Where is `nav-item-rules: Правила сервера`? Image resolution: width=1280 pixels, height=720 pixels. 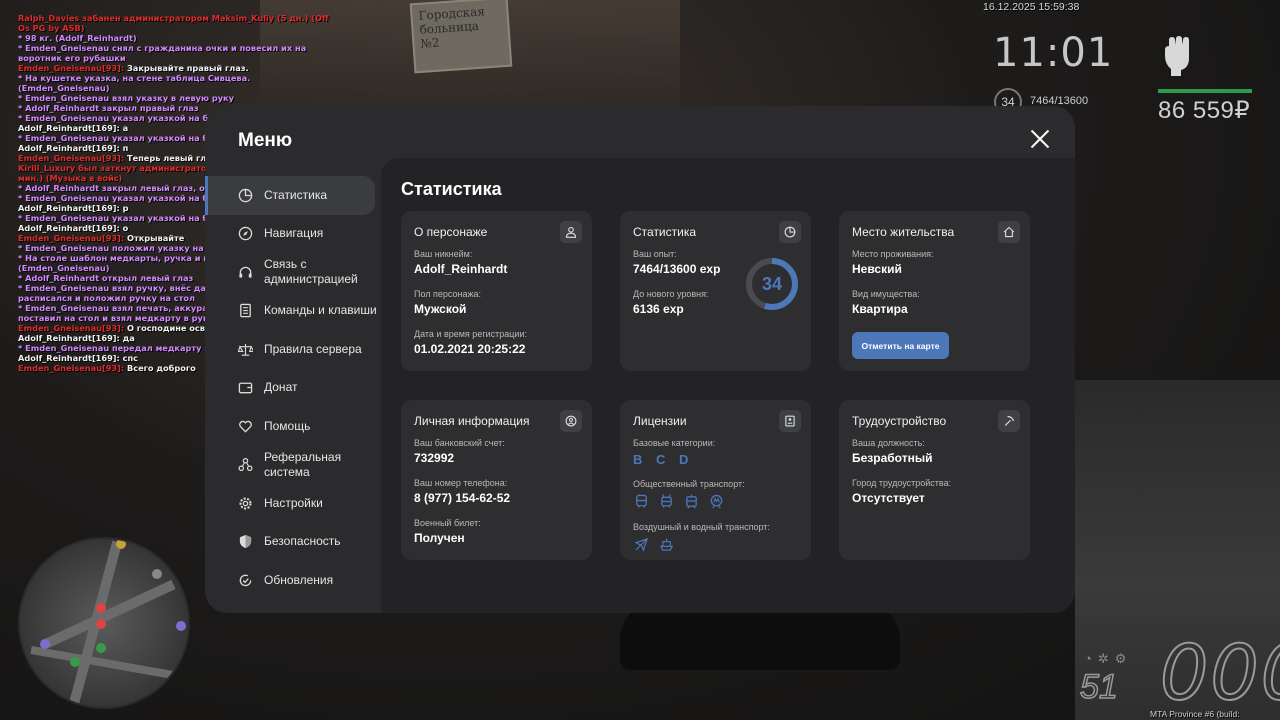
nav-item-rules: Правила сервера is located at coordinates (293, 349).